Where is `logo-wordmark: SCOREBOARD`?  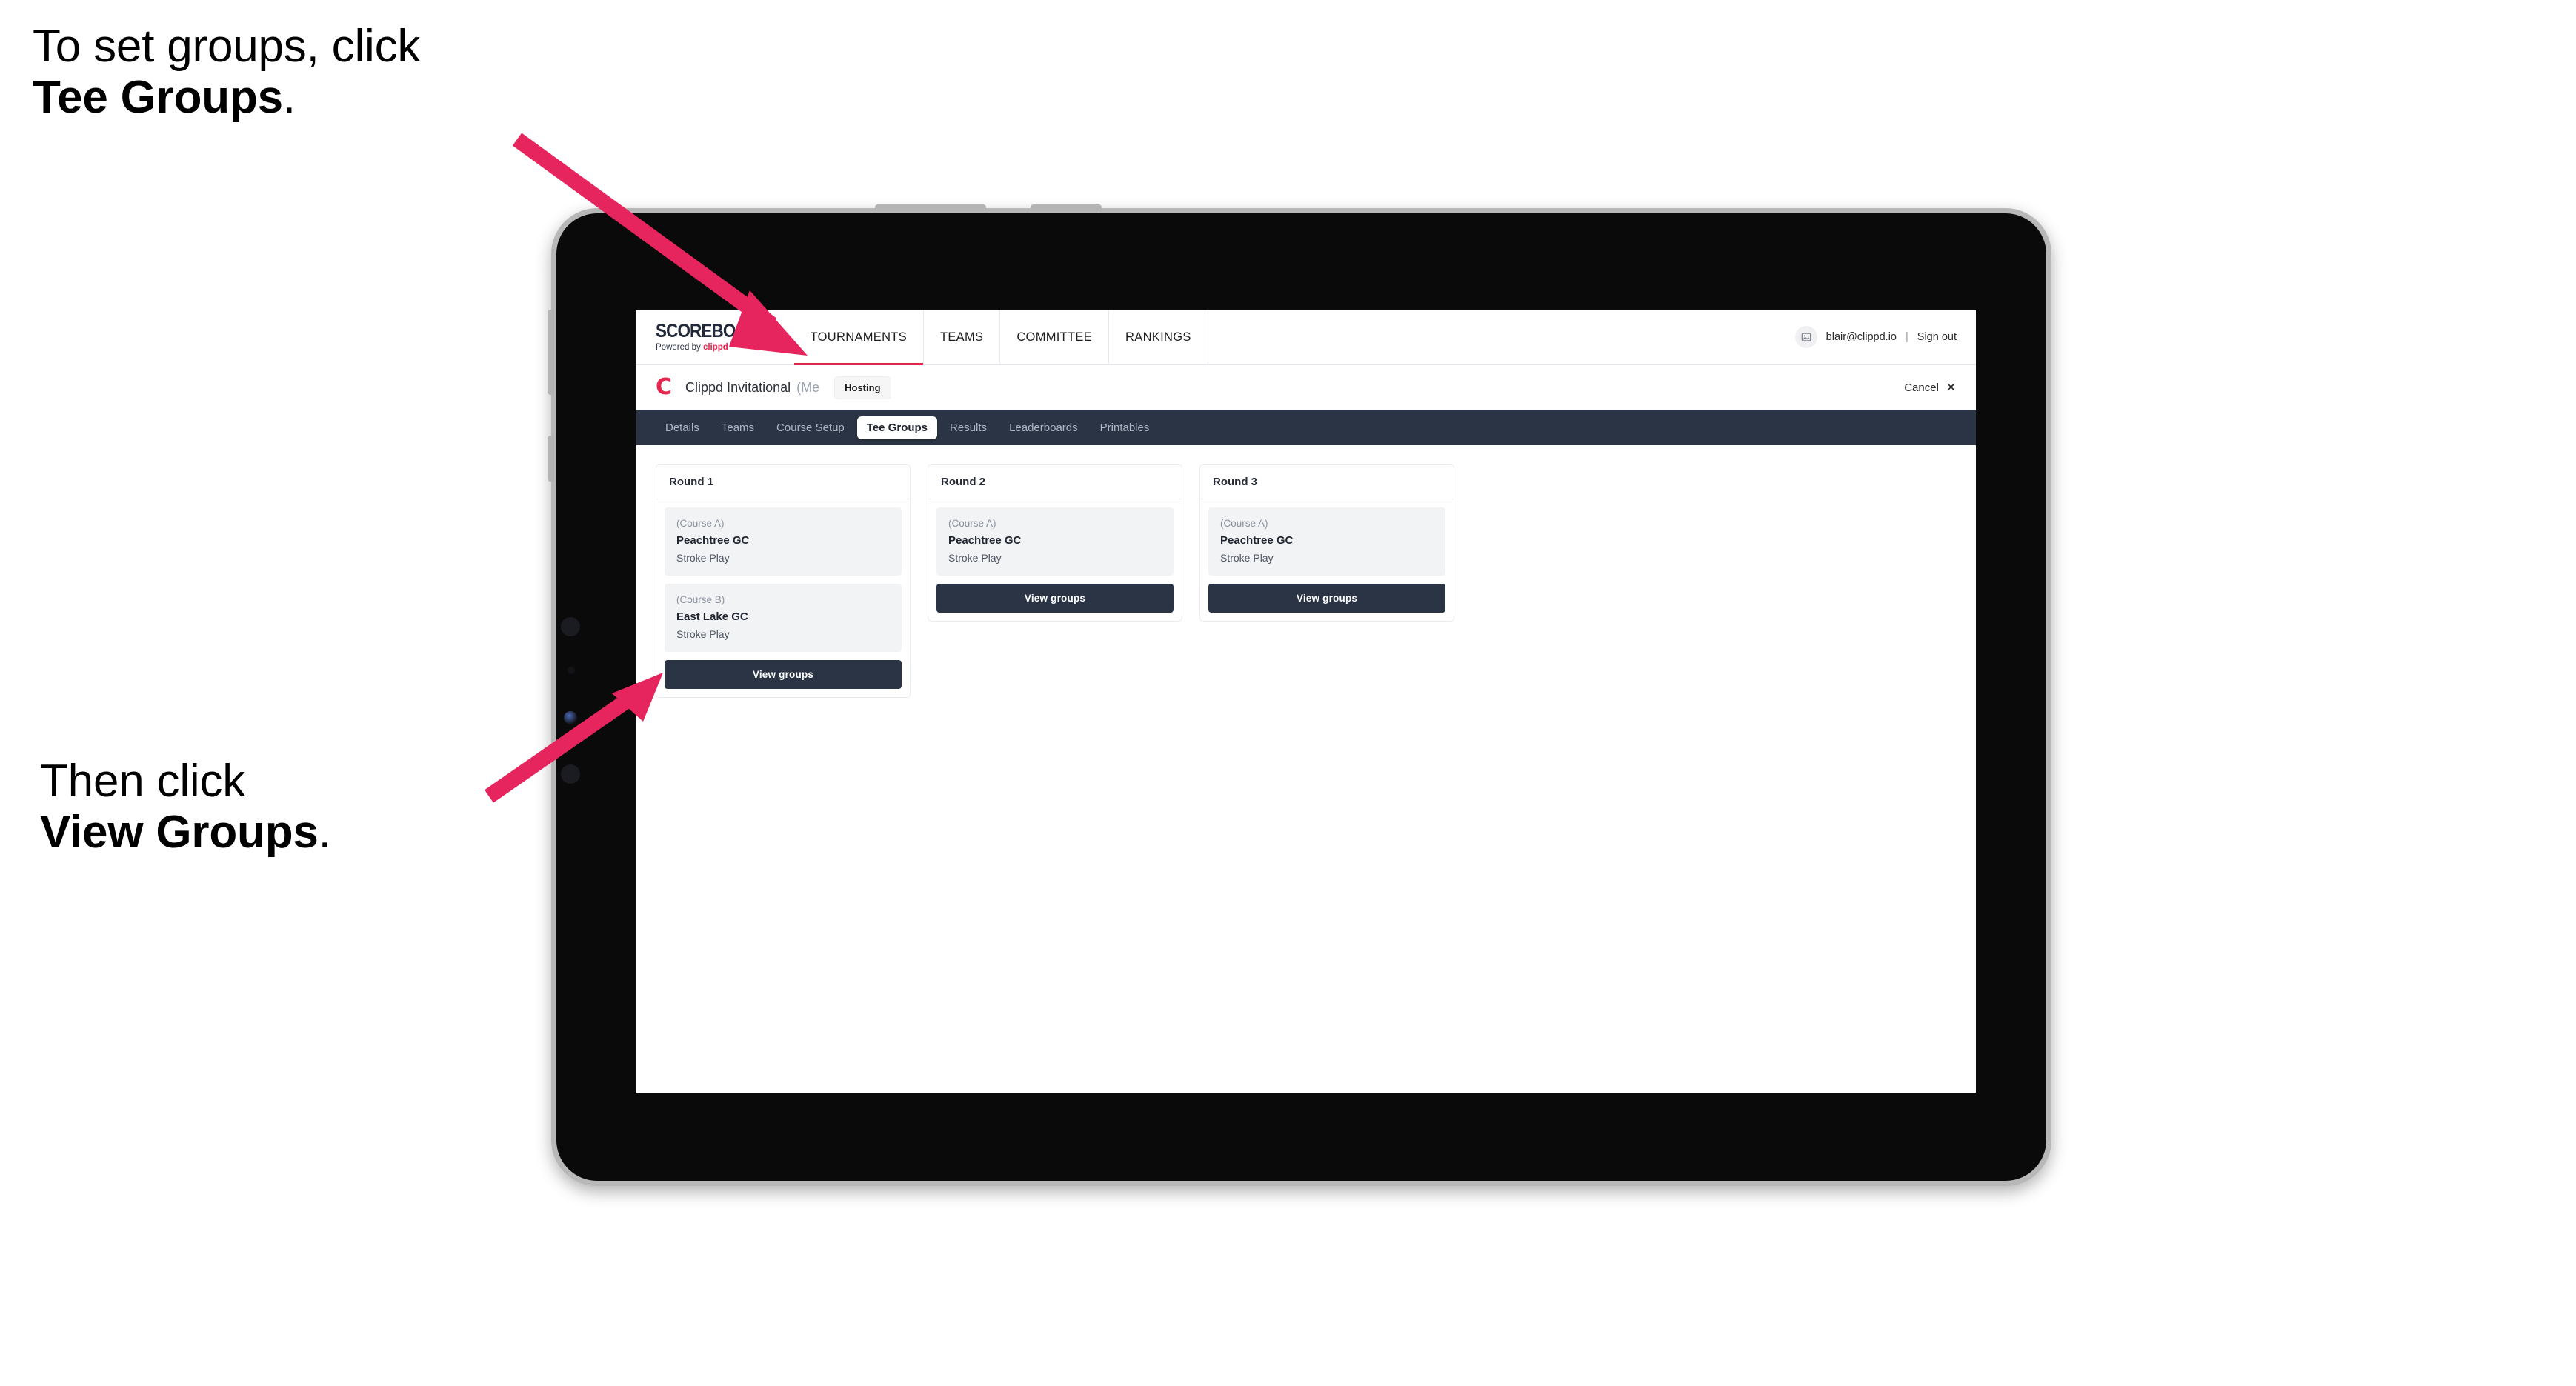 logo-wordmark: SCOREBOARD is located at coordinates (713, 330).